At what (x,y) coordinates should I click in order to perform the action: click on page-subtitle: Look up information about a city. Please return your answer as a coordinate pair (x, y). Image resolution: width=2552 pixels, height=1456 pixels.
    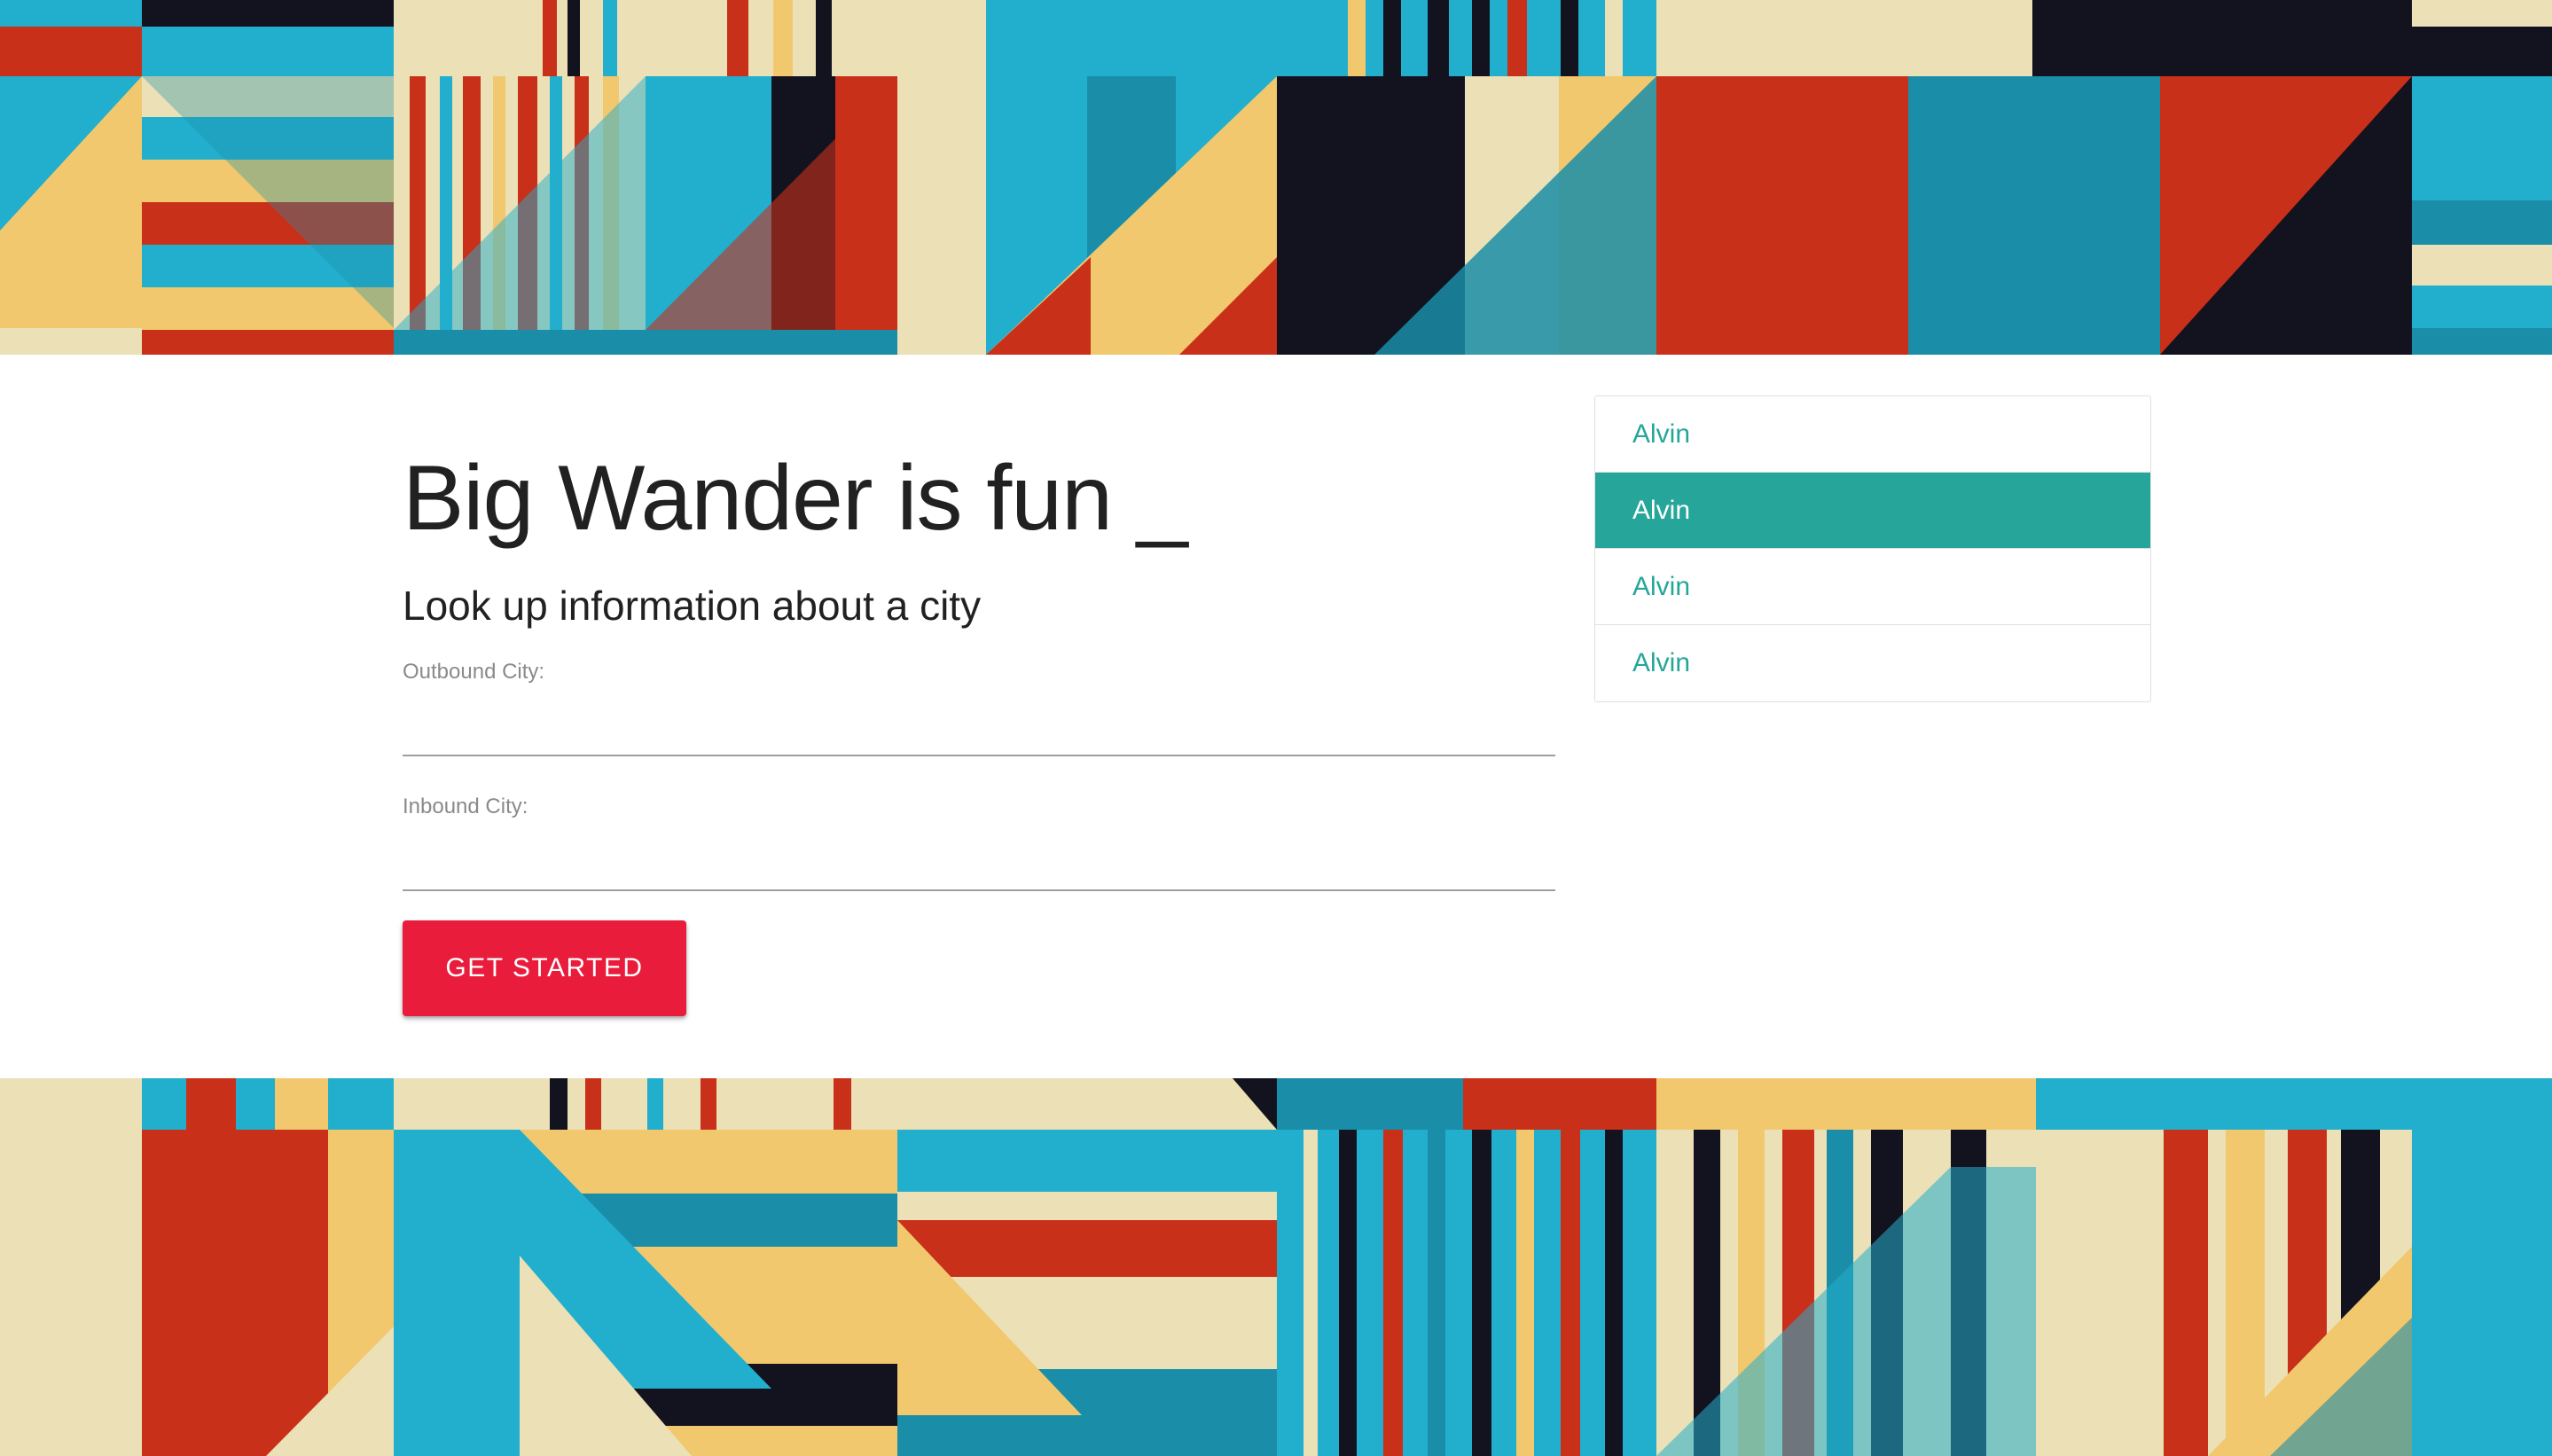
    Looking at the image, I should click on (692, 606).